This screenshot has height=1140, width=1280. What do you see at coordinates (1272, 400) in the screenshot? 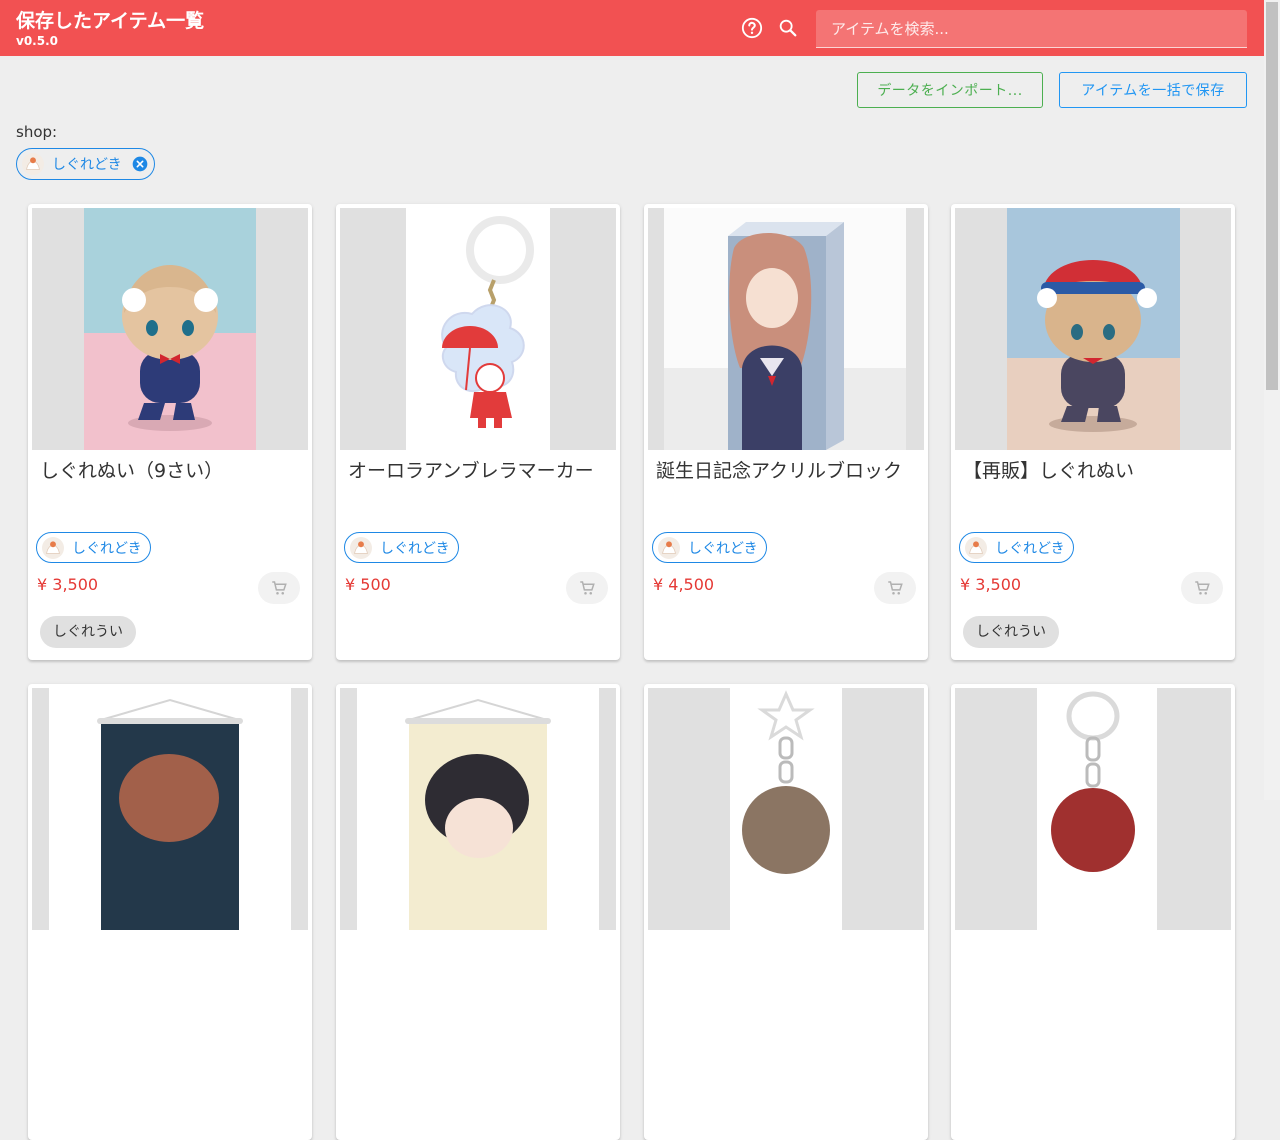
I see `page-scrollbar` at bounding box center [1272, 400].